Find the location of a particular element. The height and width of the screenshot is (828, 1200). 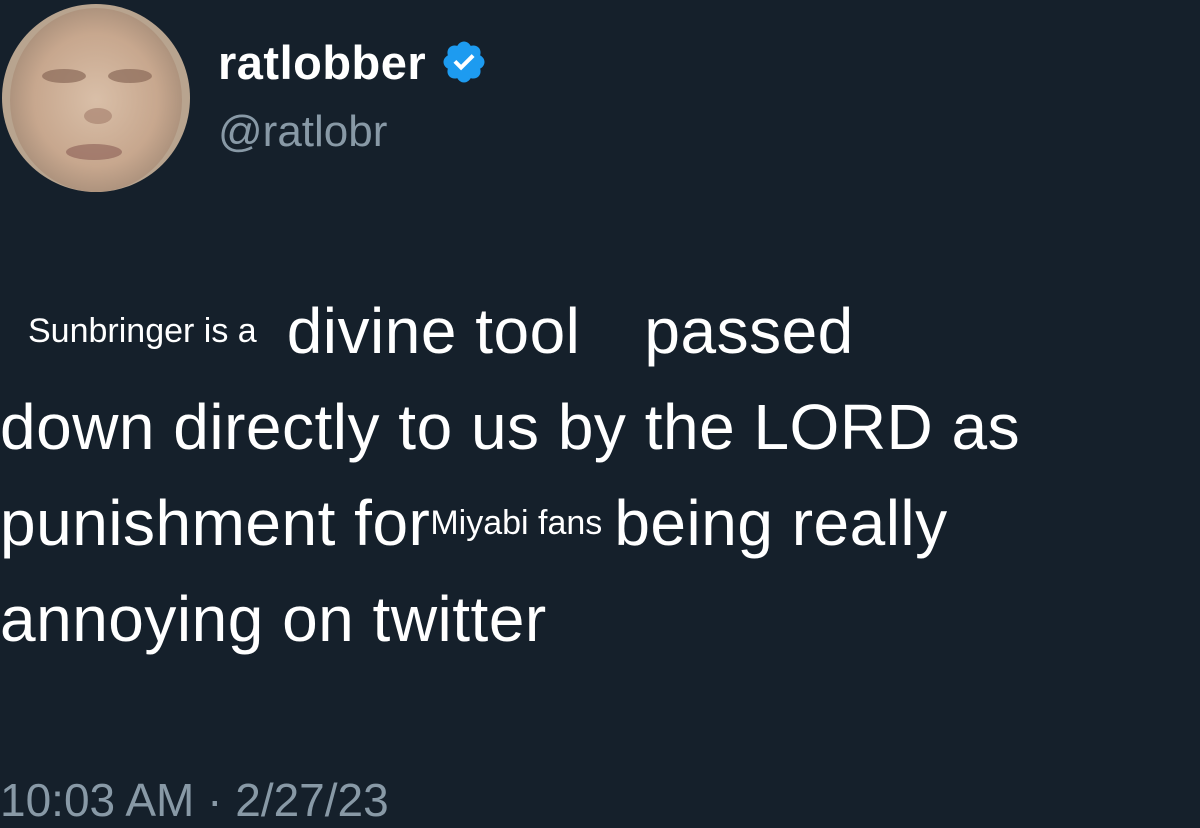

tweet-line-3: punishment for Miyabi fans being really is located at coordinates (600, 523).